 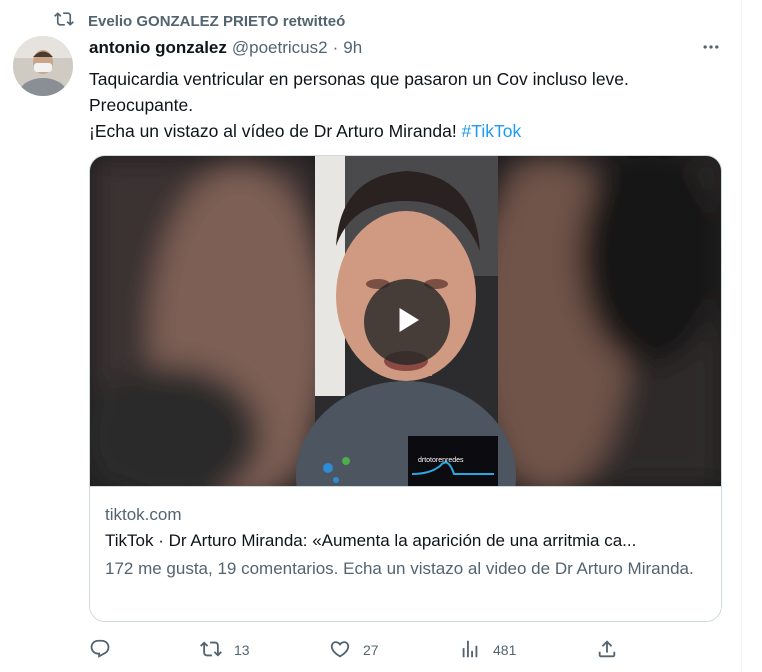 What do you see at coordinates (43, 66) in the screenshot?
I see `avatar` at bounding box center [43, 66].